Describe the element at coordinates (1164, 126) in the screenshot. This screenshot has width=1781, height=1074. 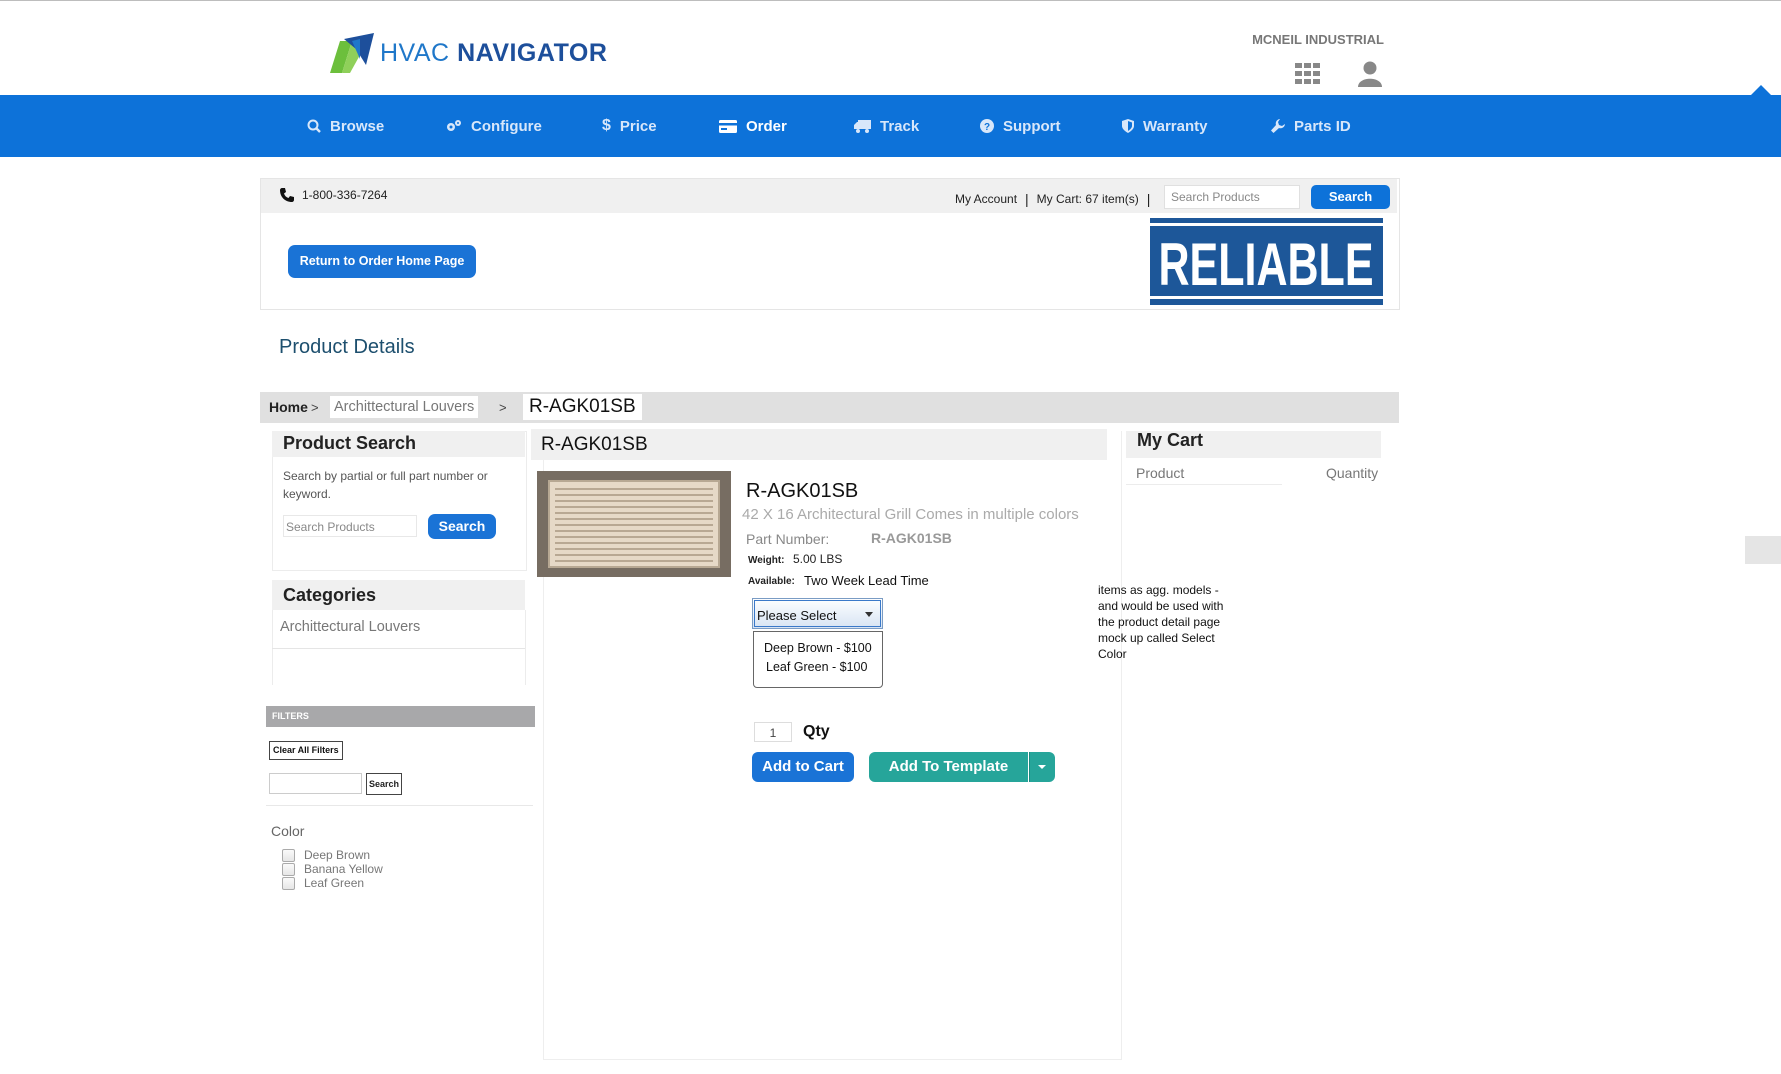
I see `nav-warranty: Warranty` at that location.